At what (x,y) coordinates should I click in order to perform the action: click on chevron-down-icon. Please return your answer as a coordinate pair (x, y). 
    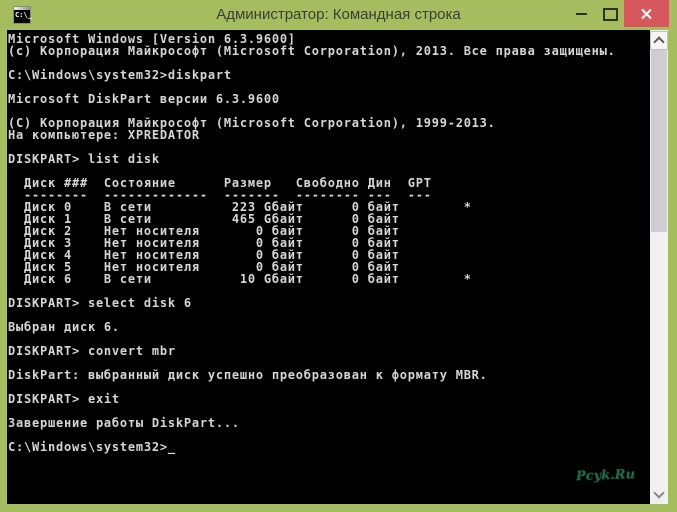
    Looking at the image, I should click on (659, 493).